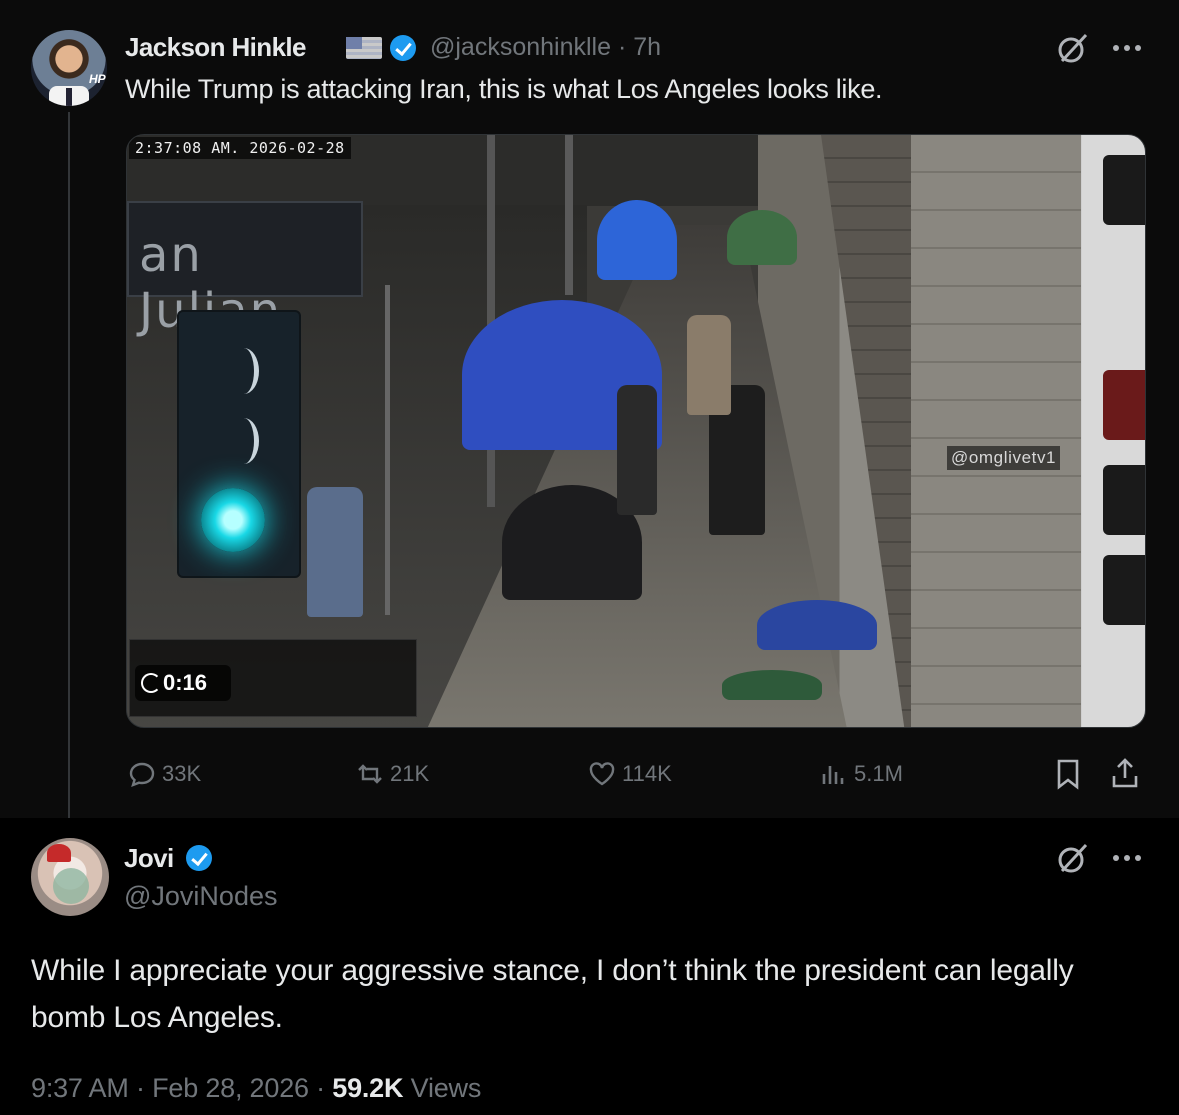 The height and width of the screenshot is (1115, 1179). Describe the element at coordinates (833, 775) in the screenshot. I see `views-icon` at that location.